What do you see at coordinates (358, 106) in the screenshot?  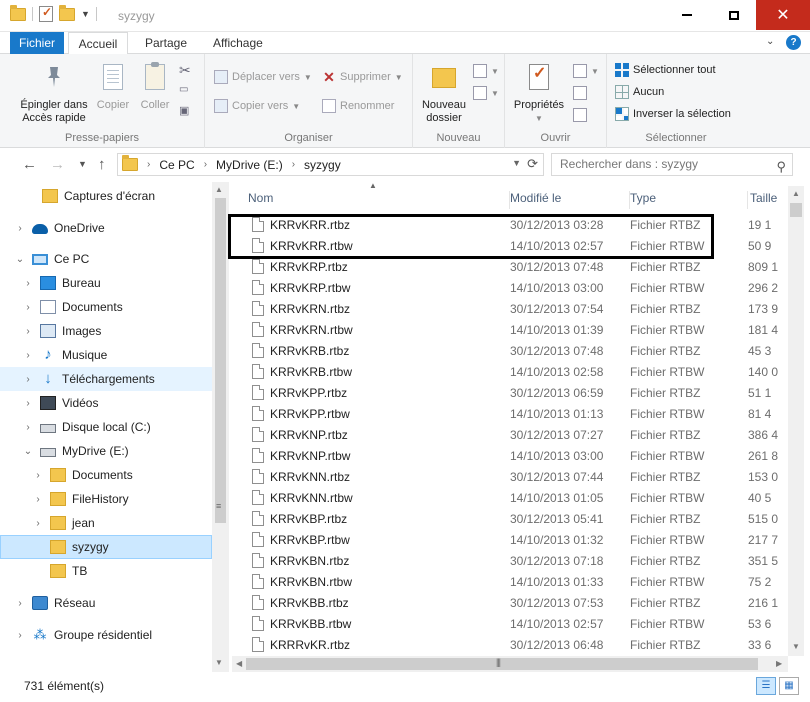 I see `rename-button: Renommer` at bounding box center [358, 106].